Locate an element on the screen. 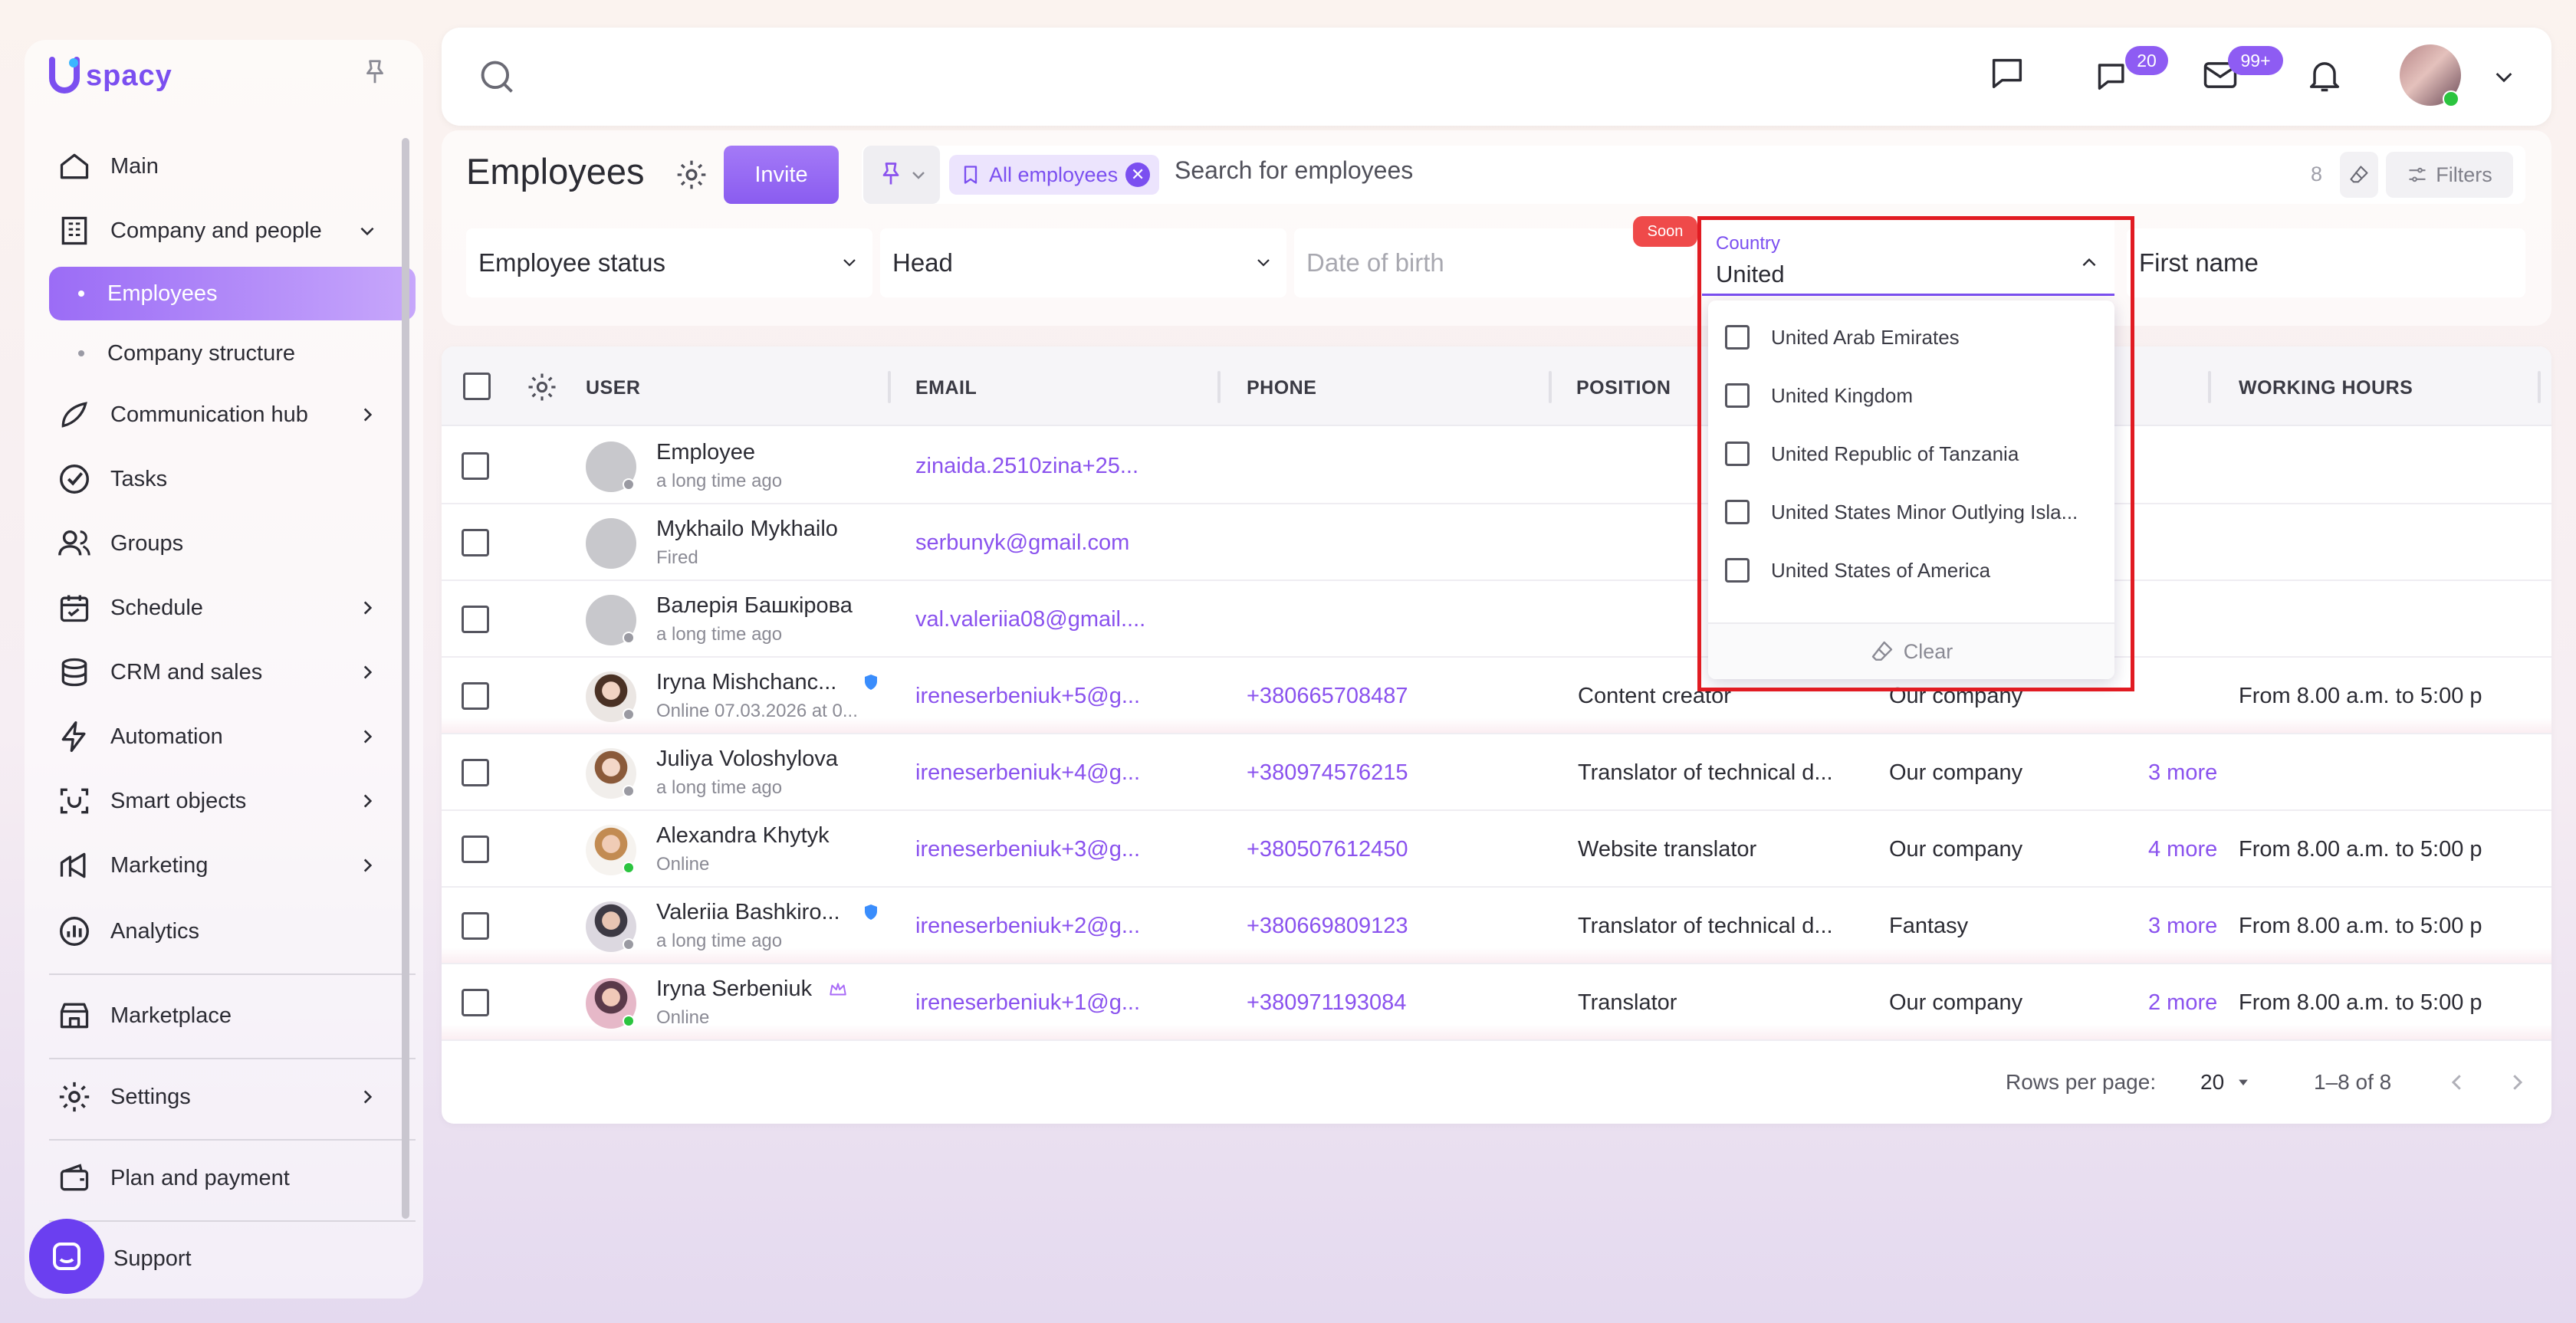 The width and height of the screenshot is (2576, 1323). all-employees-chip: All employees ✕ is located at coordinates (1055, 175).